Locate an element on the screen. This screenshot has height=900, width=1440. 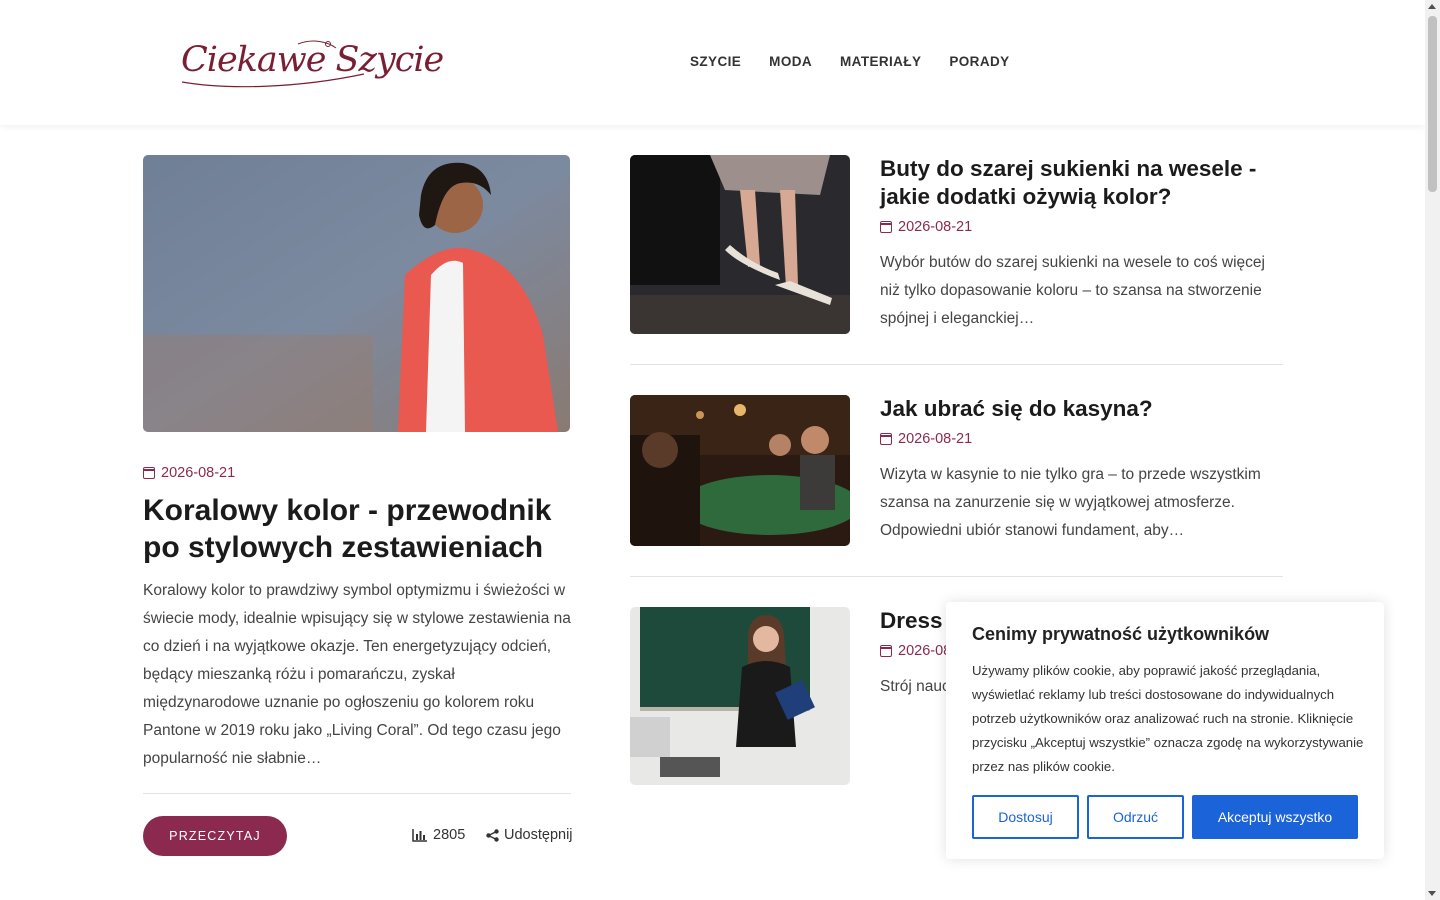
accept-all-button: Akceptuj wszystko is located at coordinates (1275, 817).